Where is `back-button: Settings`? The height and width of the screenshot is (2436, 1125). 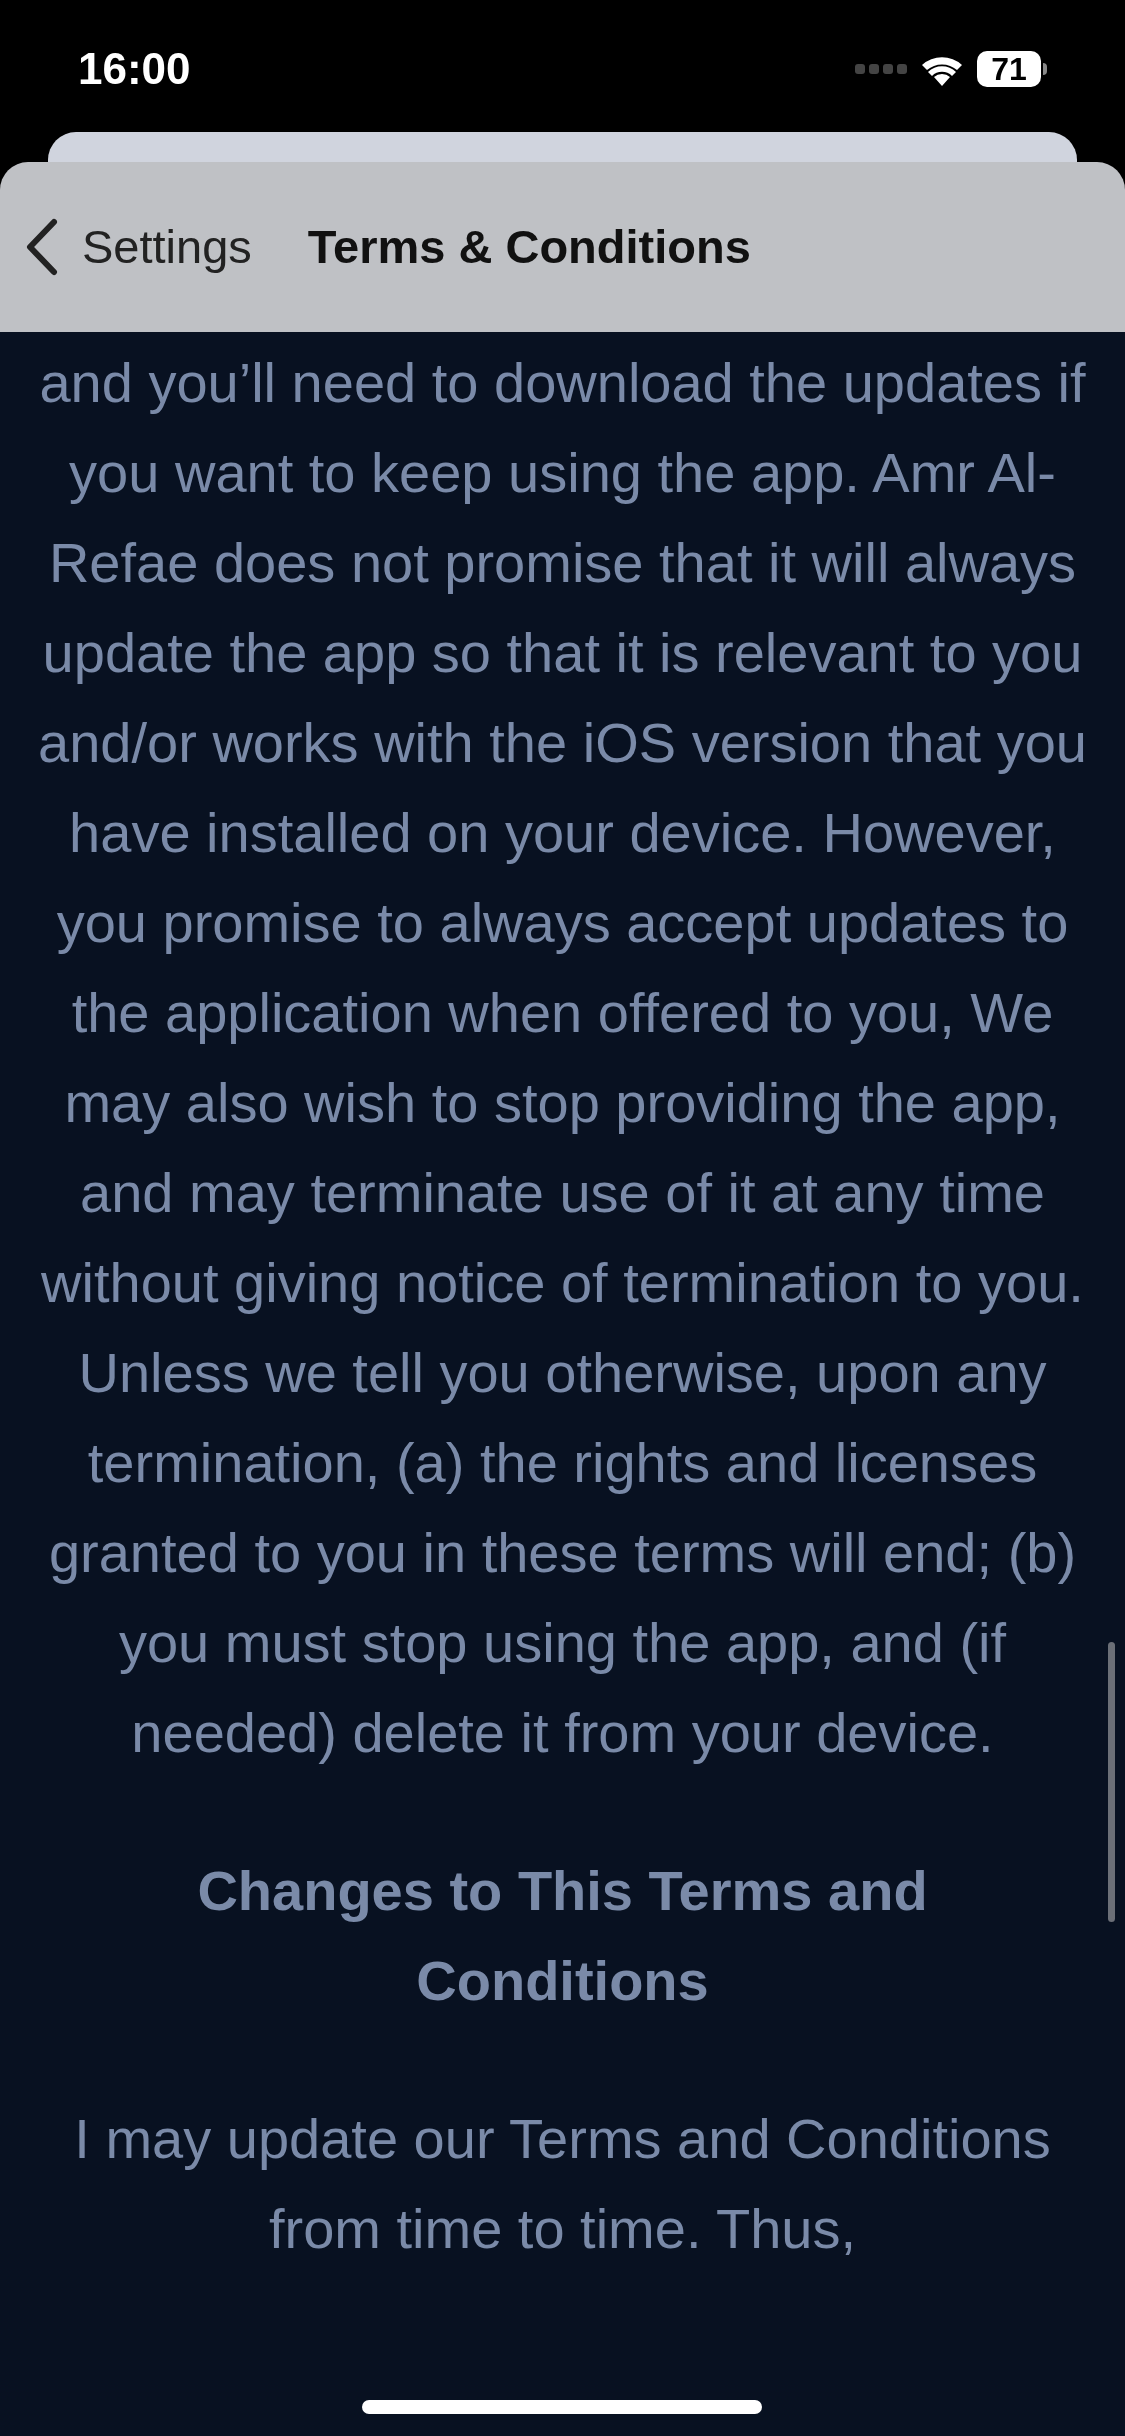 back-button: Settings is located at coordinates (138, 247).